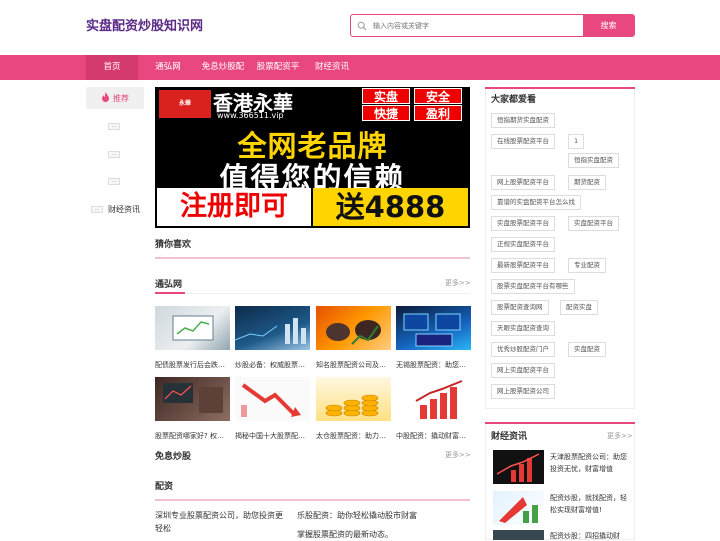  I want to click on recommend-label: 推荐, so click(121, 98).